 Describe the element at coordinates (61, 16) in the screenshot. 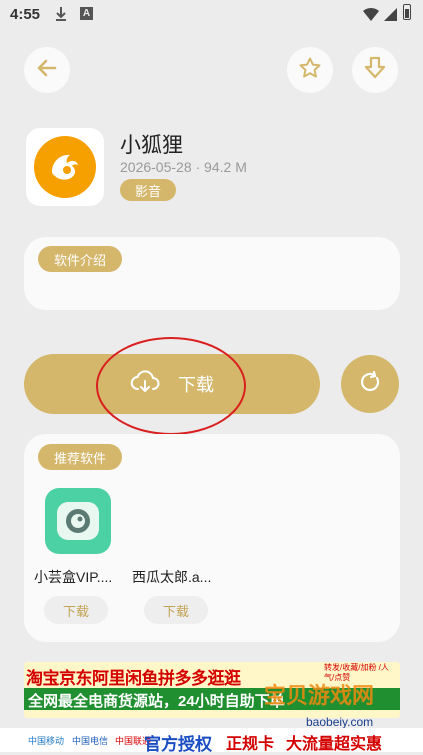

I see `download-status-icon` at that location.